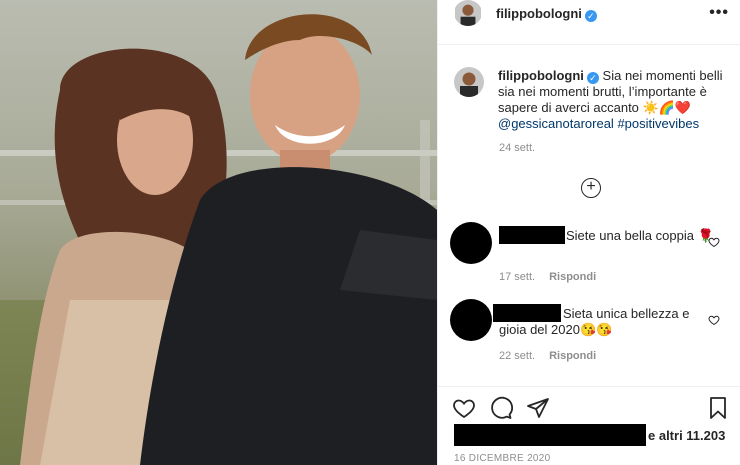 This screenshot has height=465, width=740. What do you see at coordinates (556, 123) in the screenshot?
I see `caption-mention-link: @gessicanotaroreal` at bounding box center [556, 123].